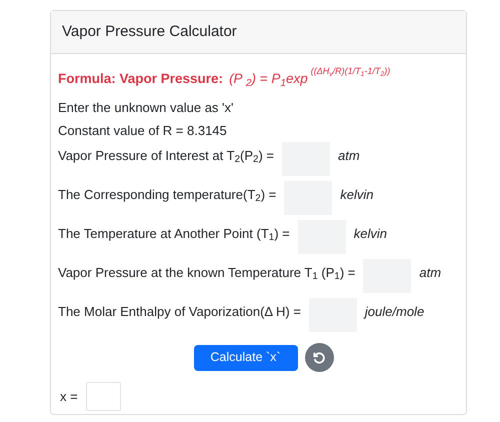 The width and height of the screenshot is (500, 422). I want to click on unit-label: joule/mole, so click(394, 312).